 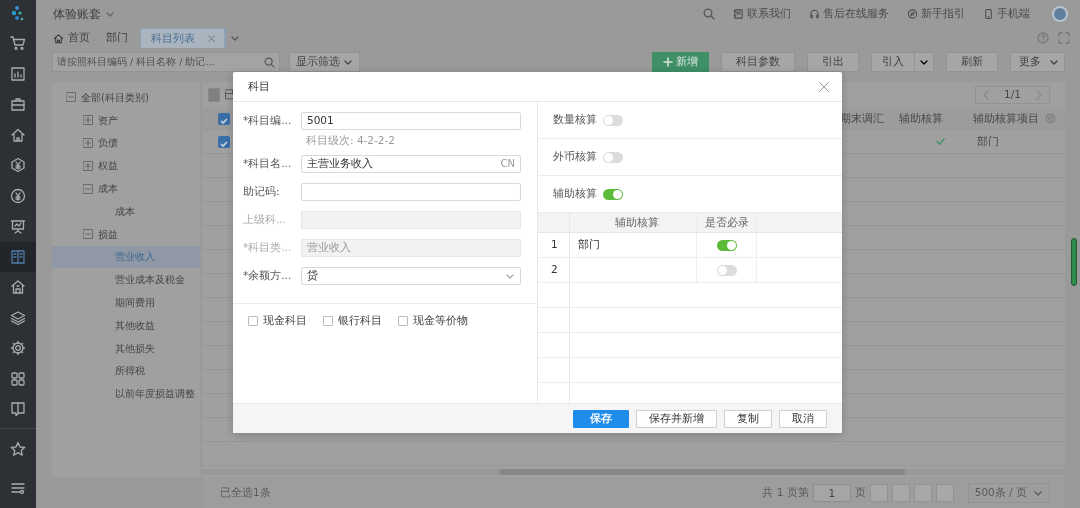 I want to click on tree-item: 其他收益, so click(x=126, y=325).